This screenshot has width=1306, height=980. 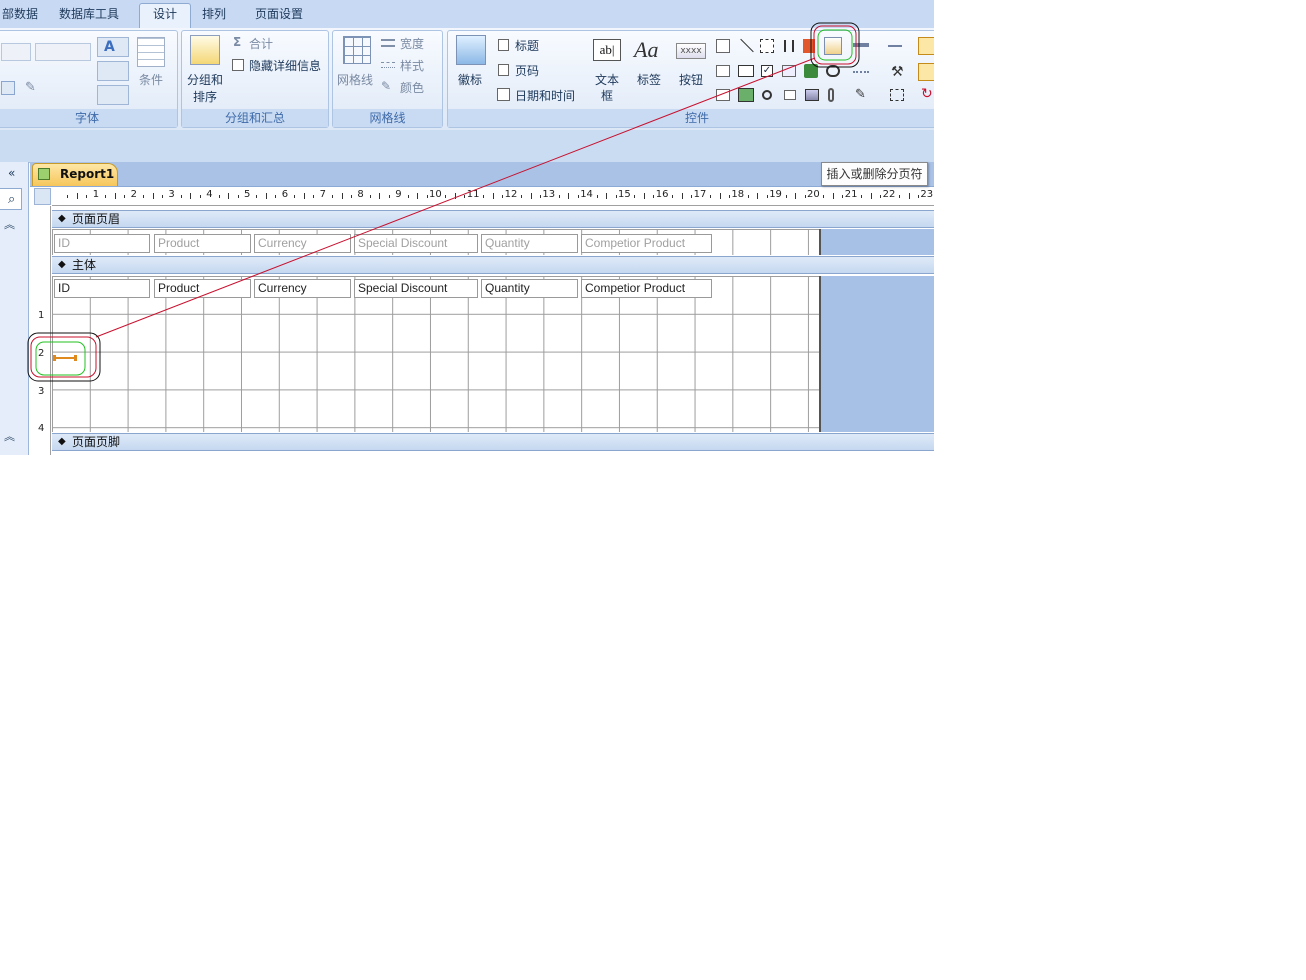 What do you see at coordinates (835, 45) in the screenshot?
I see `annotation-green-box-toolbar` at bounding box center [835, 45].